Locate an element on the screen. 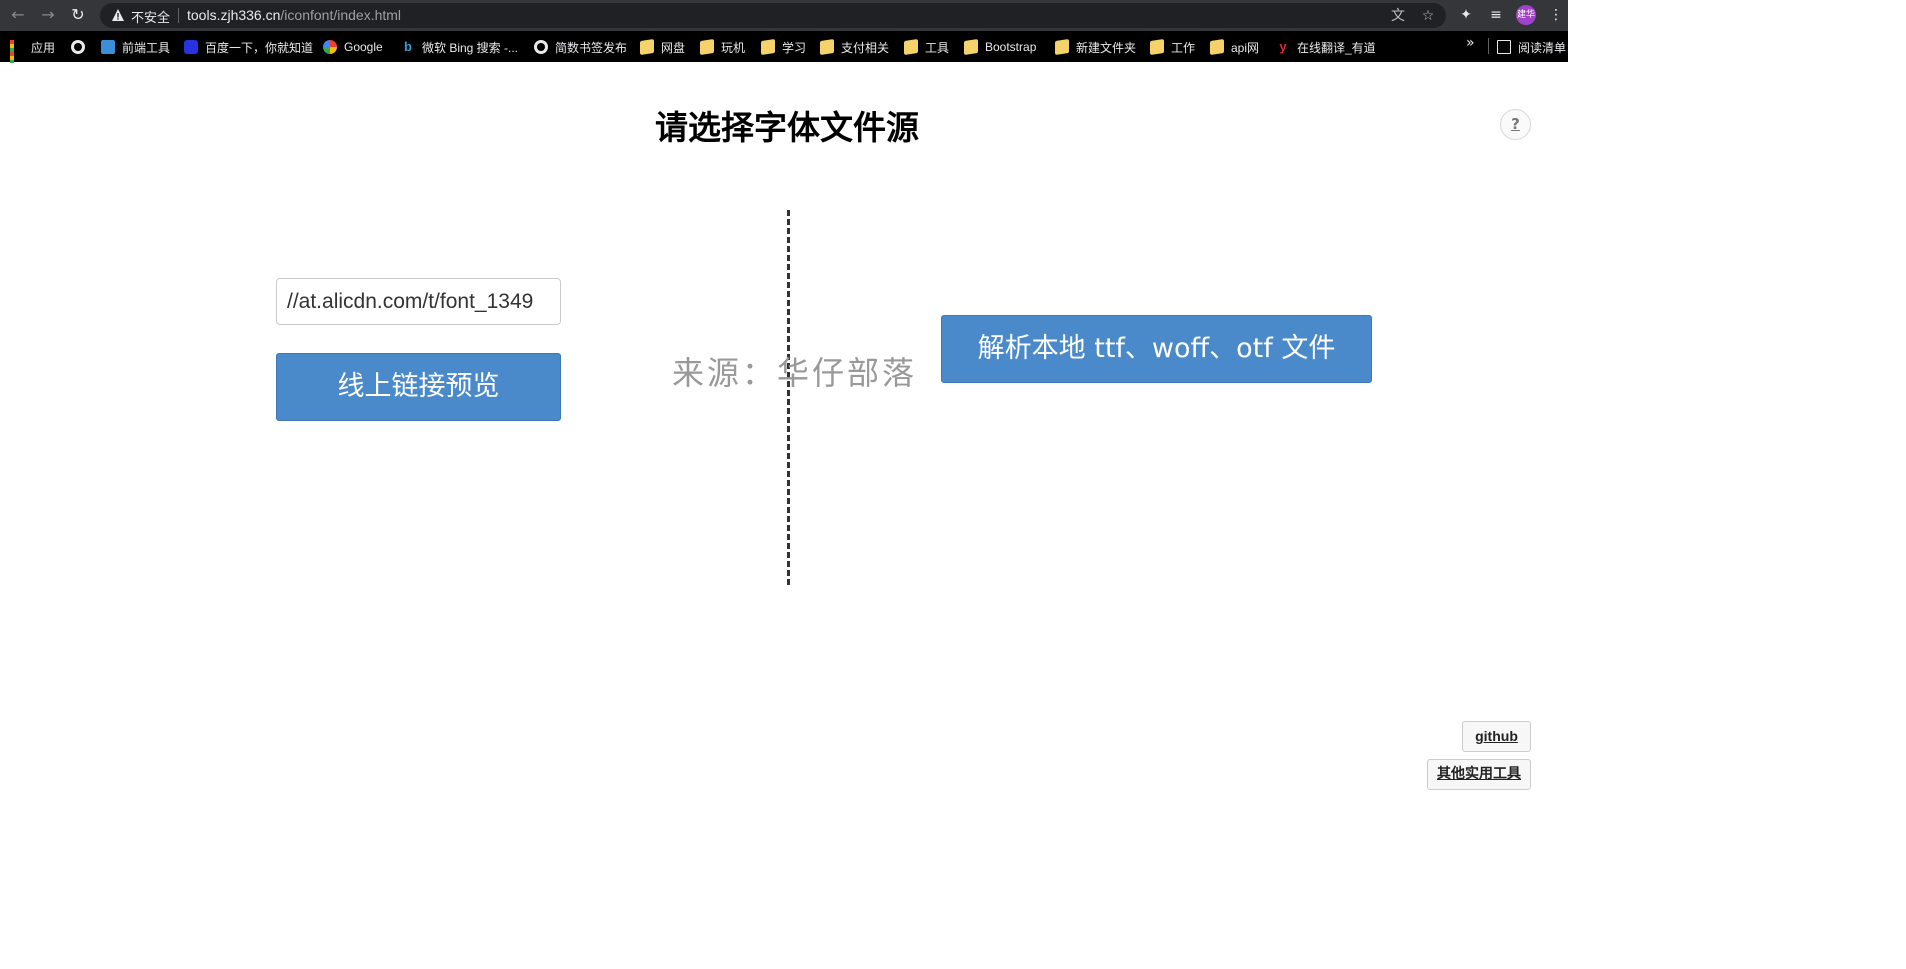 The image size is (1906, 969). translate-icon: 文 is located at coordinates (1398, 16).